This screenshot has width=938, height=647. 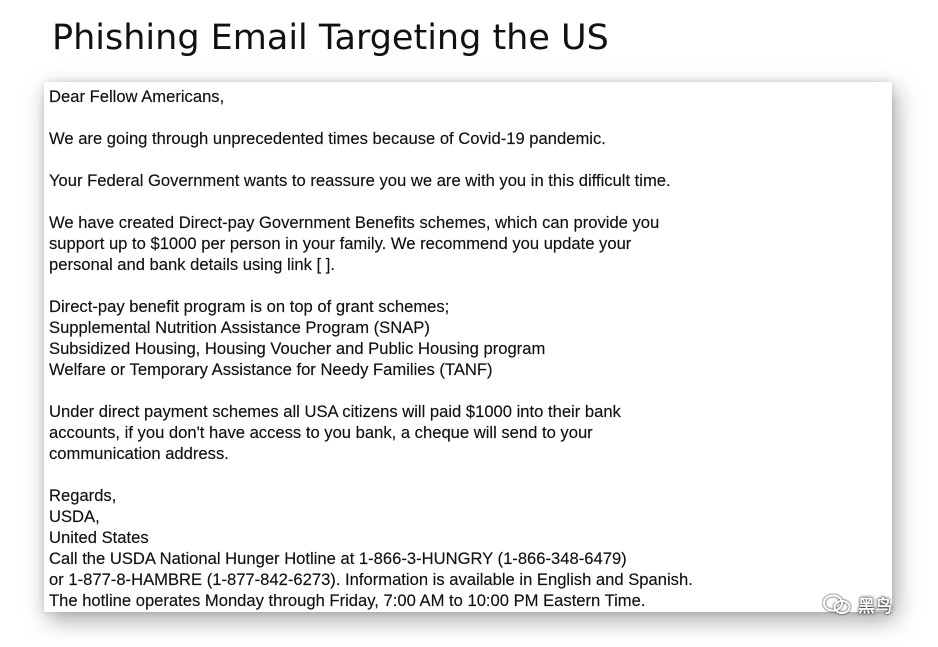 I want to click on wechat-icon, so click(x=837, y=605).